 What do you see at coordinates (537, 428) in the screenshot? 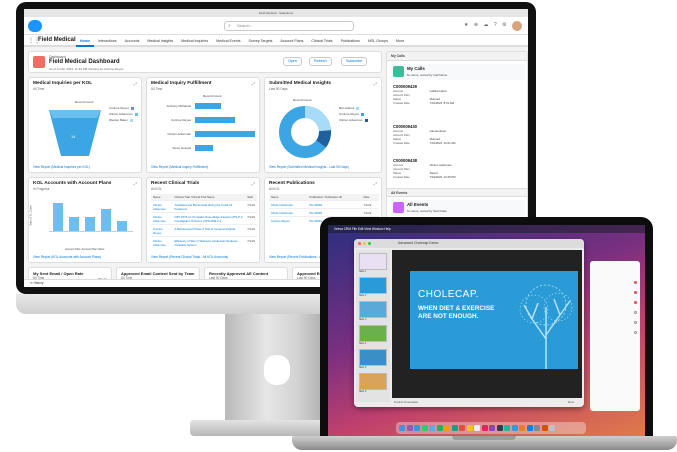
I see `settings-icon` at bounding box center [537, 428].